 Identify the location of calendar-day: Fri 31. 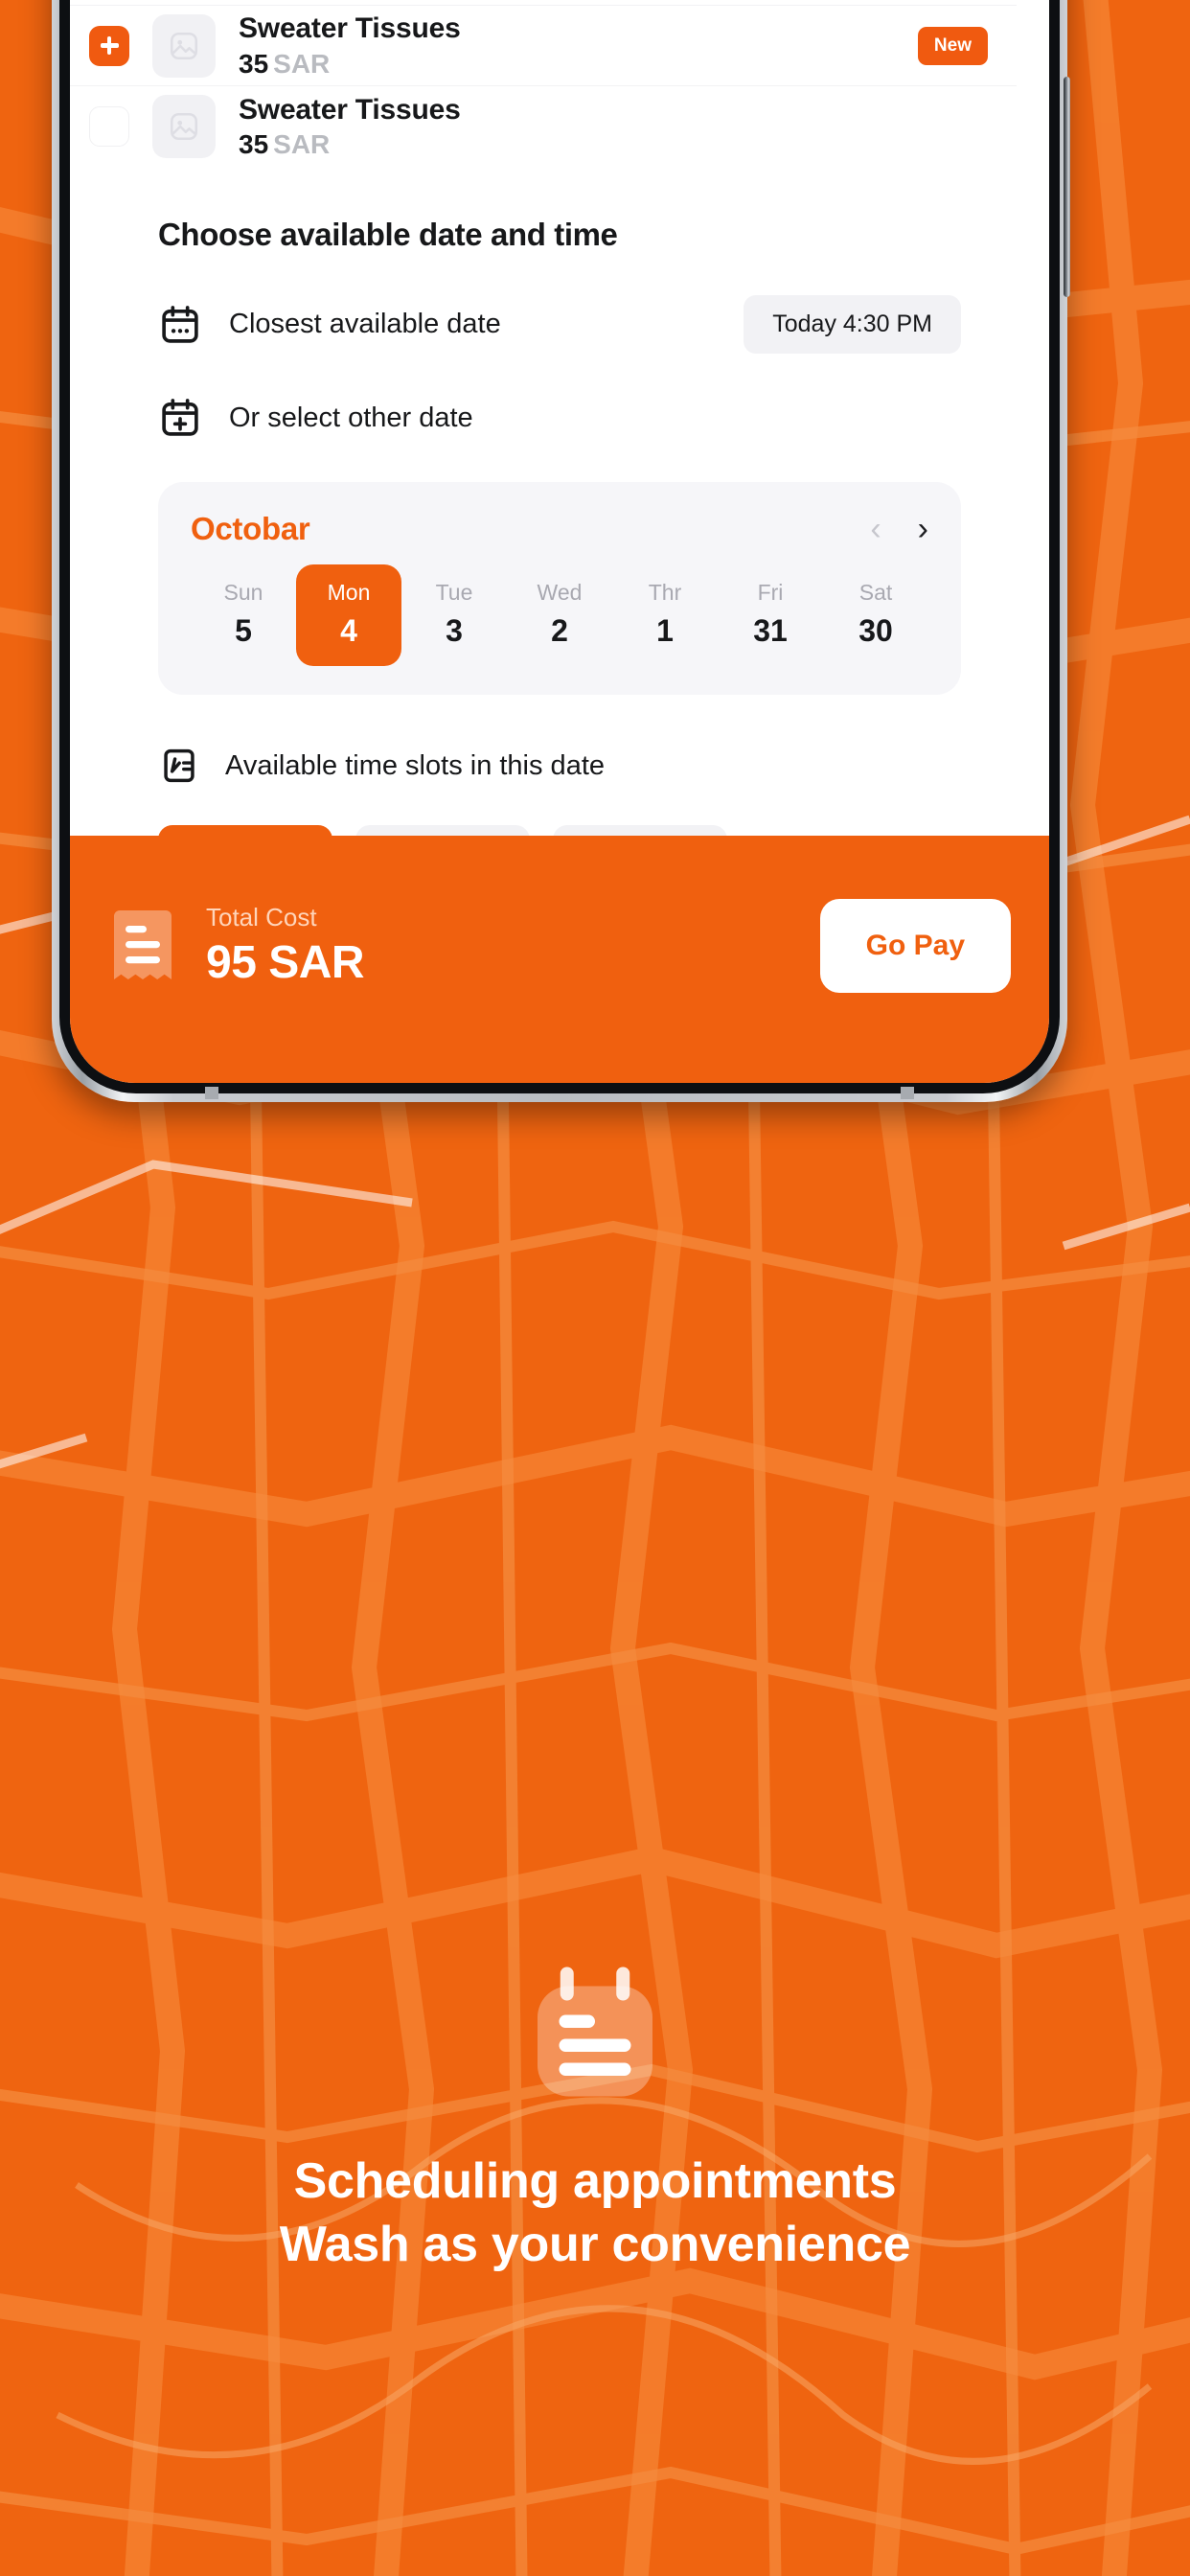
(771, 615).